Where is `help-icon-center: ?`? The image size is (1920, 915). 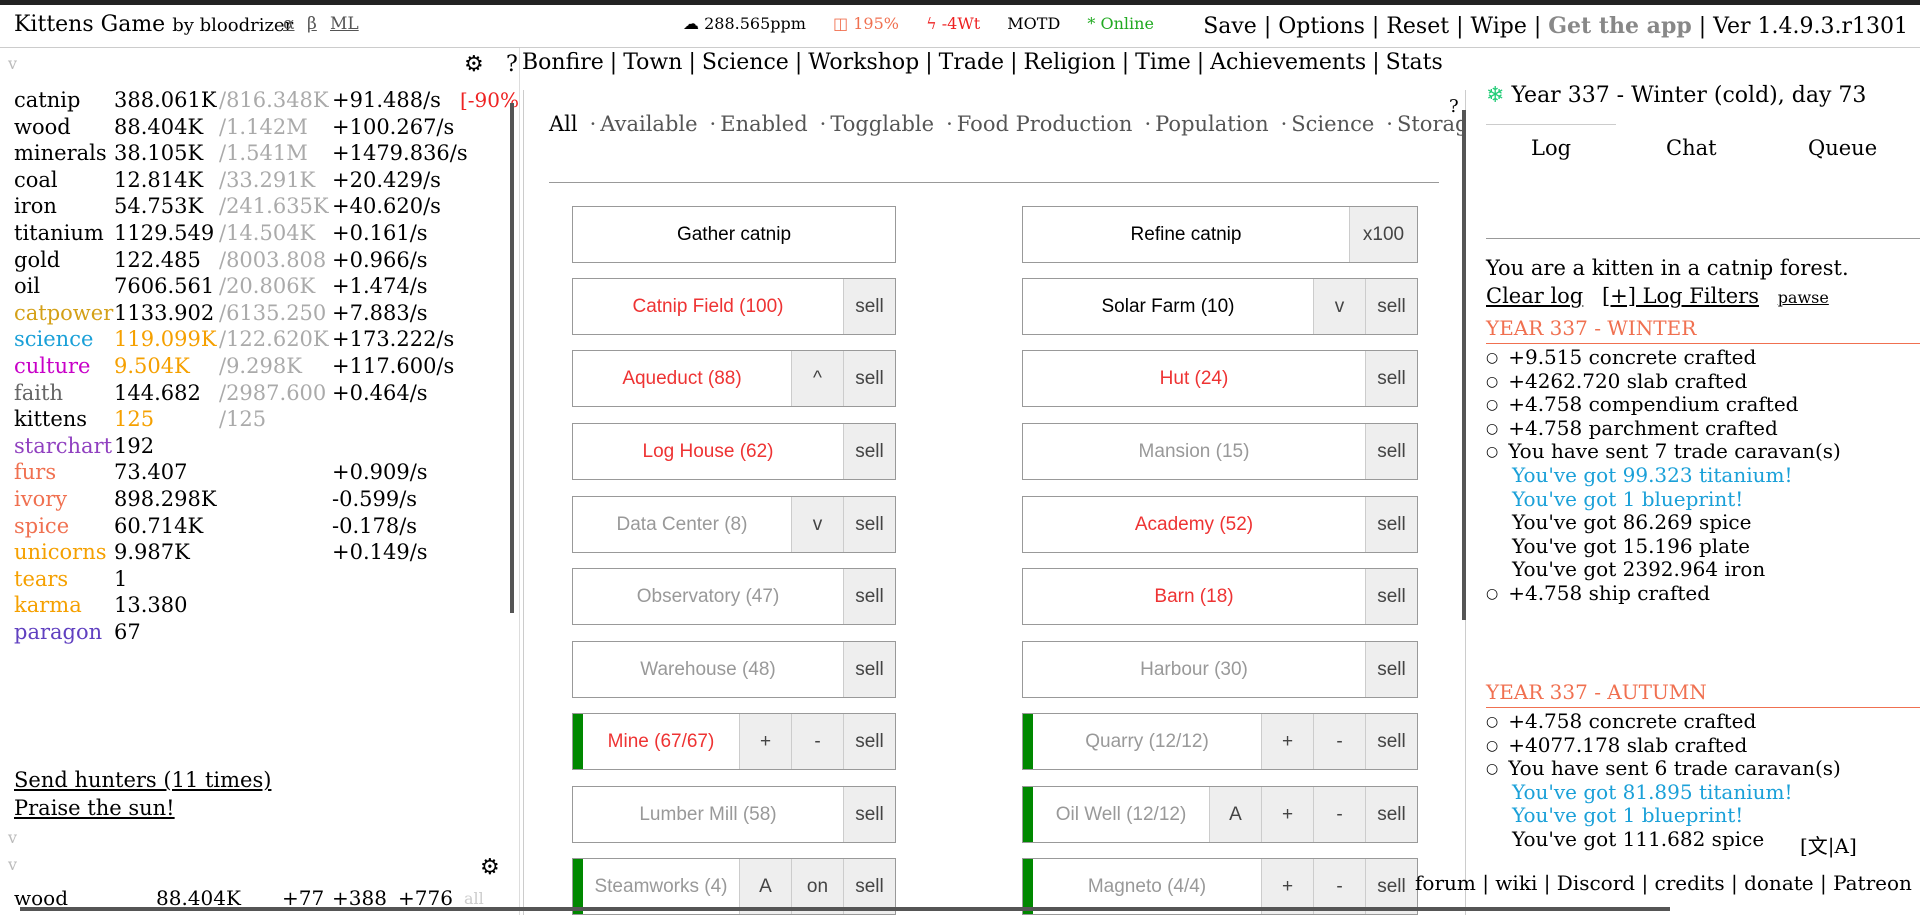
help-icon-center: ? is located at coordinates (1454, 106).